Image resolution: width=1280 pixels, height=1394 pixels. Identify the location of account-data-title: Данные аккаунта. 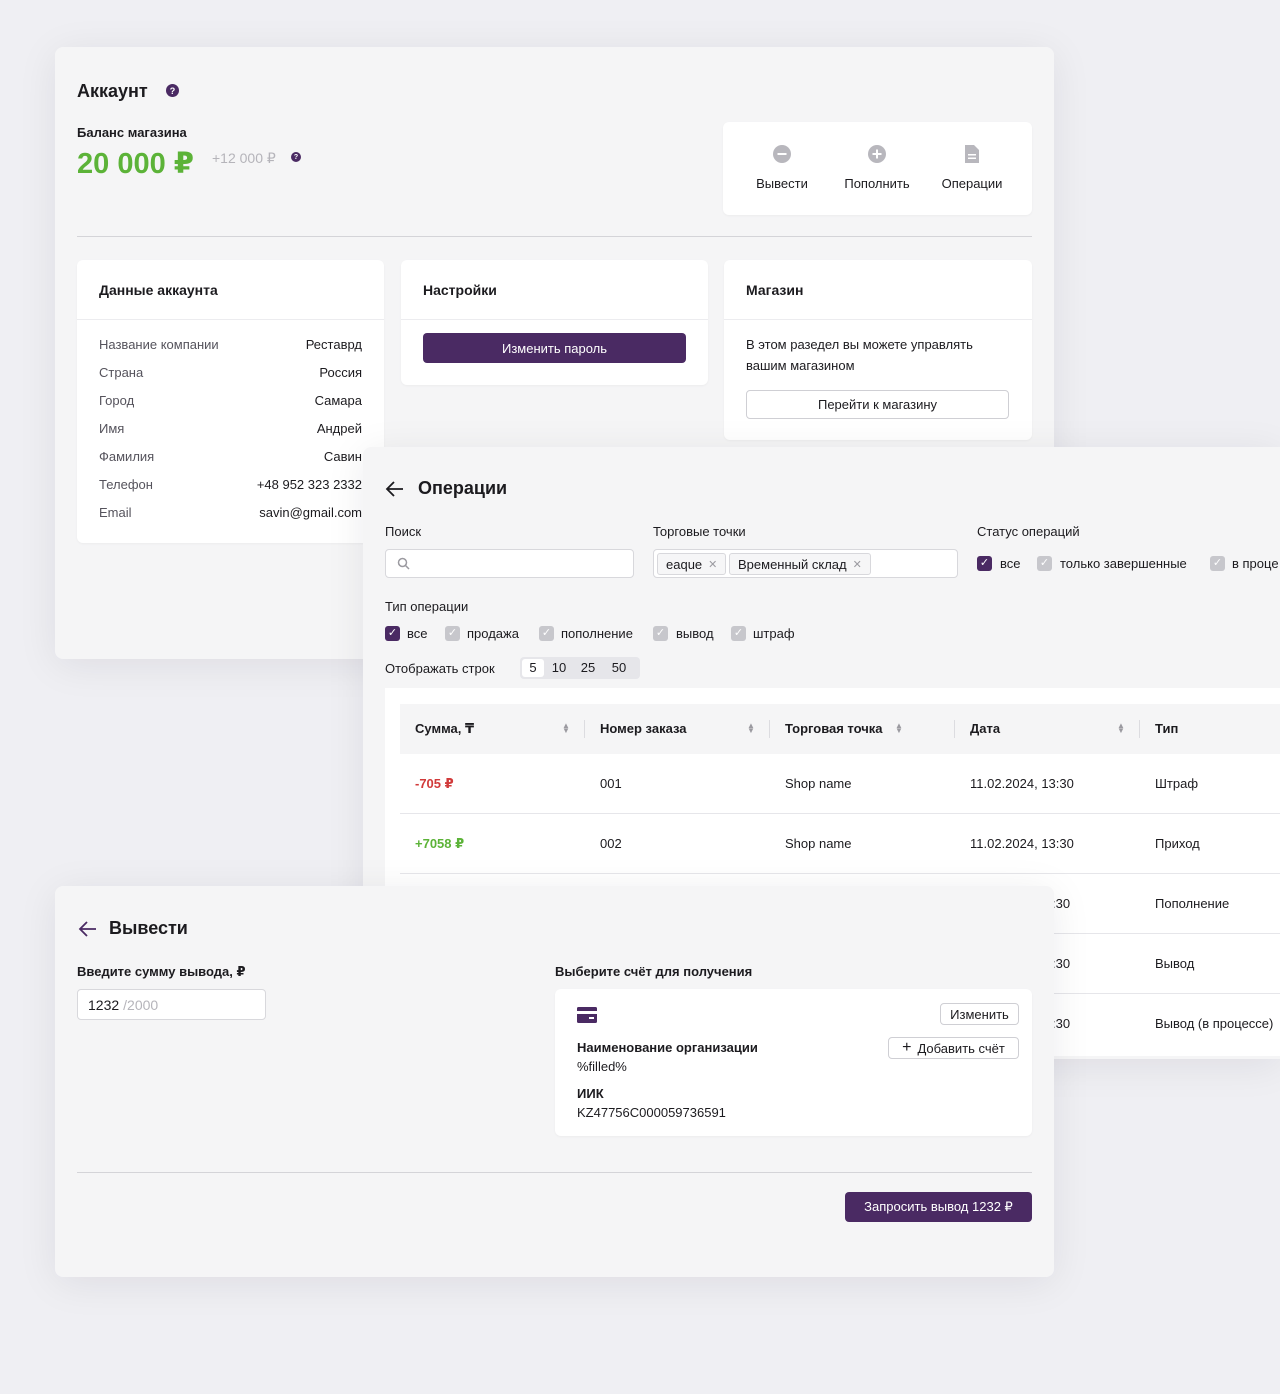
(158, 290).